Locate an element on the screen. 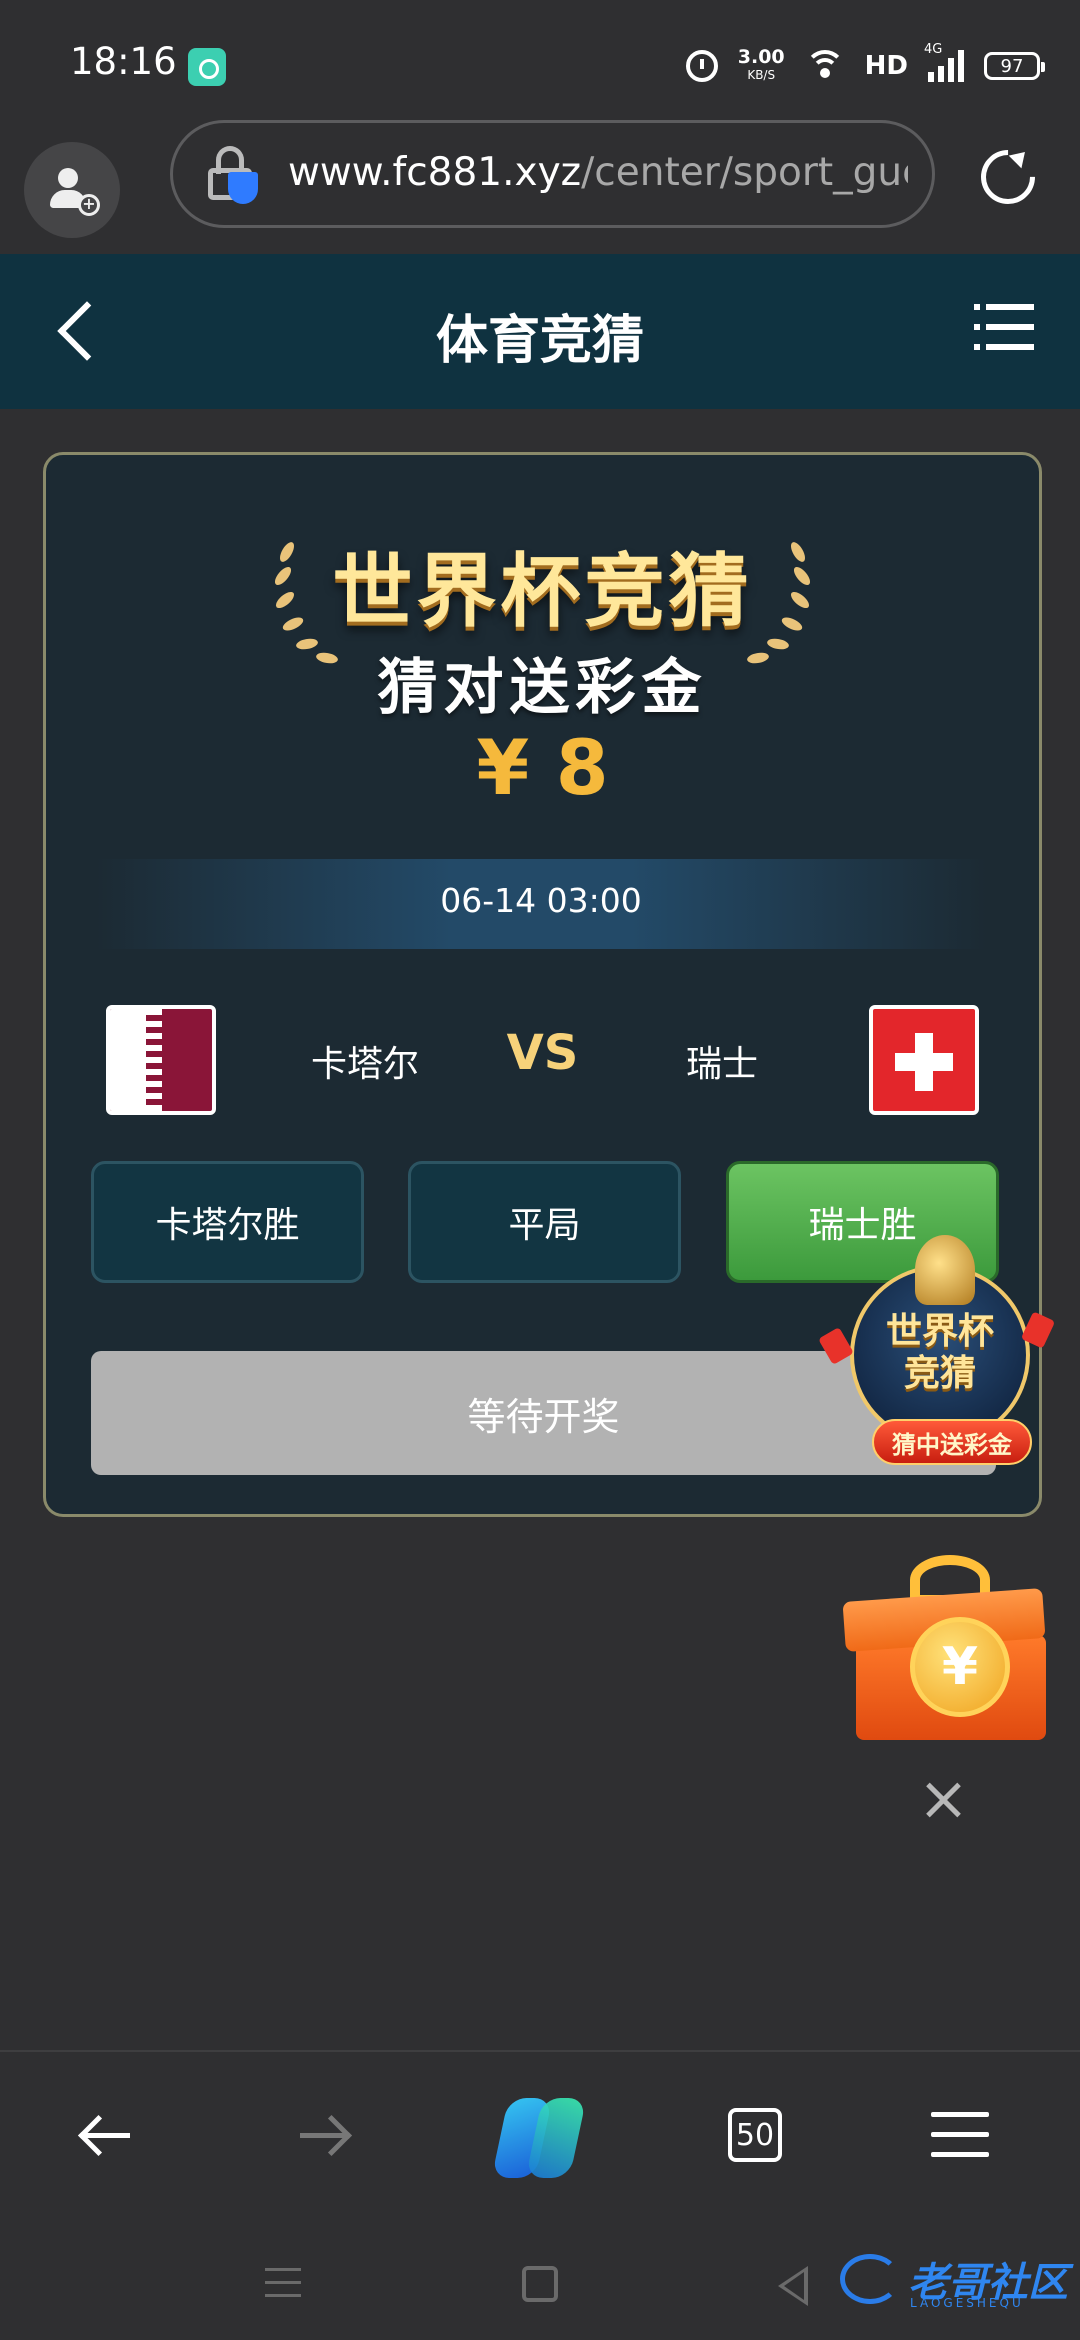 Image resolution: width=1080 pixels, height=2340 pixels. hd-voice-icon: HD is located at coordinates (886, 66).